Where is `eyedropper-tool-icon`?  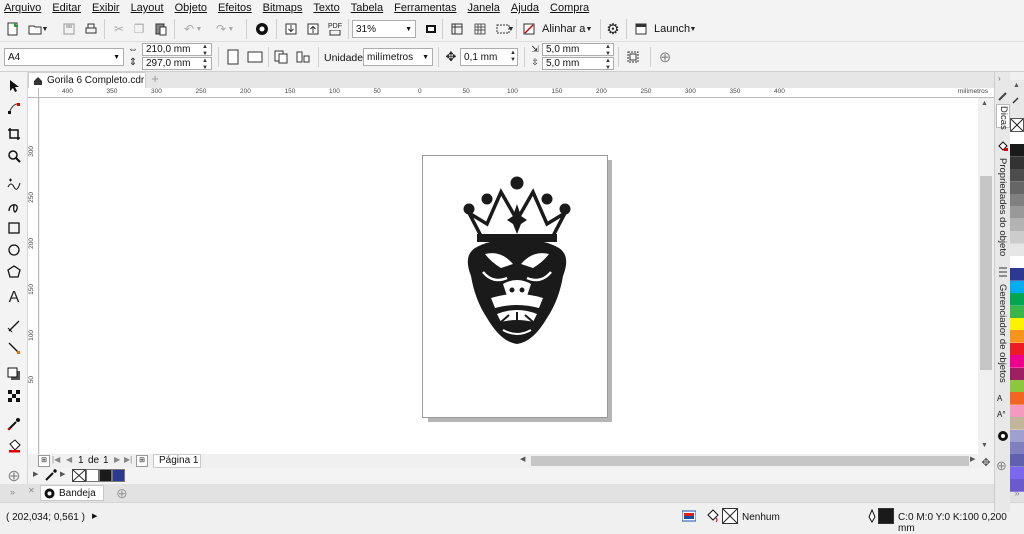
eyedropper-tool-icon is located at coordinates (14, 424).